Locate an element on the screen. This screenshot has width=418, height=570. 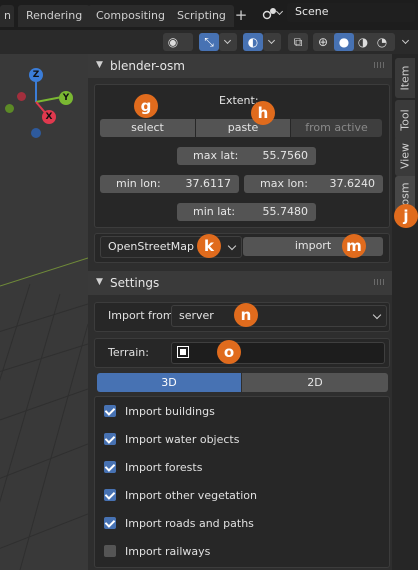
gizmo-z-axis: Z is located at coordinates (36, 75).